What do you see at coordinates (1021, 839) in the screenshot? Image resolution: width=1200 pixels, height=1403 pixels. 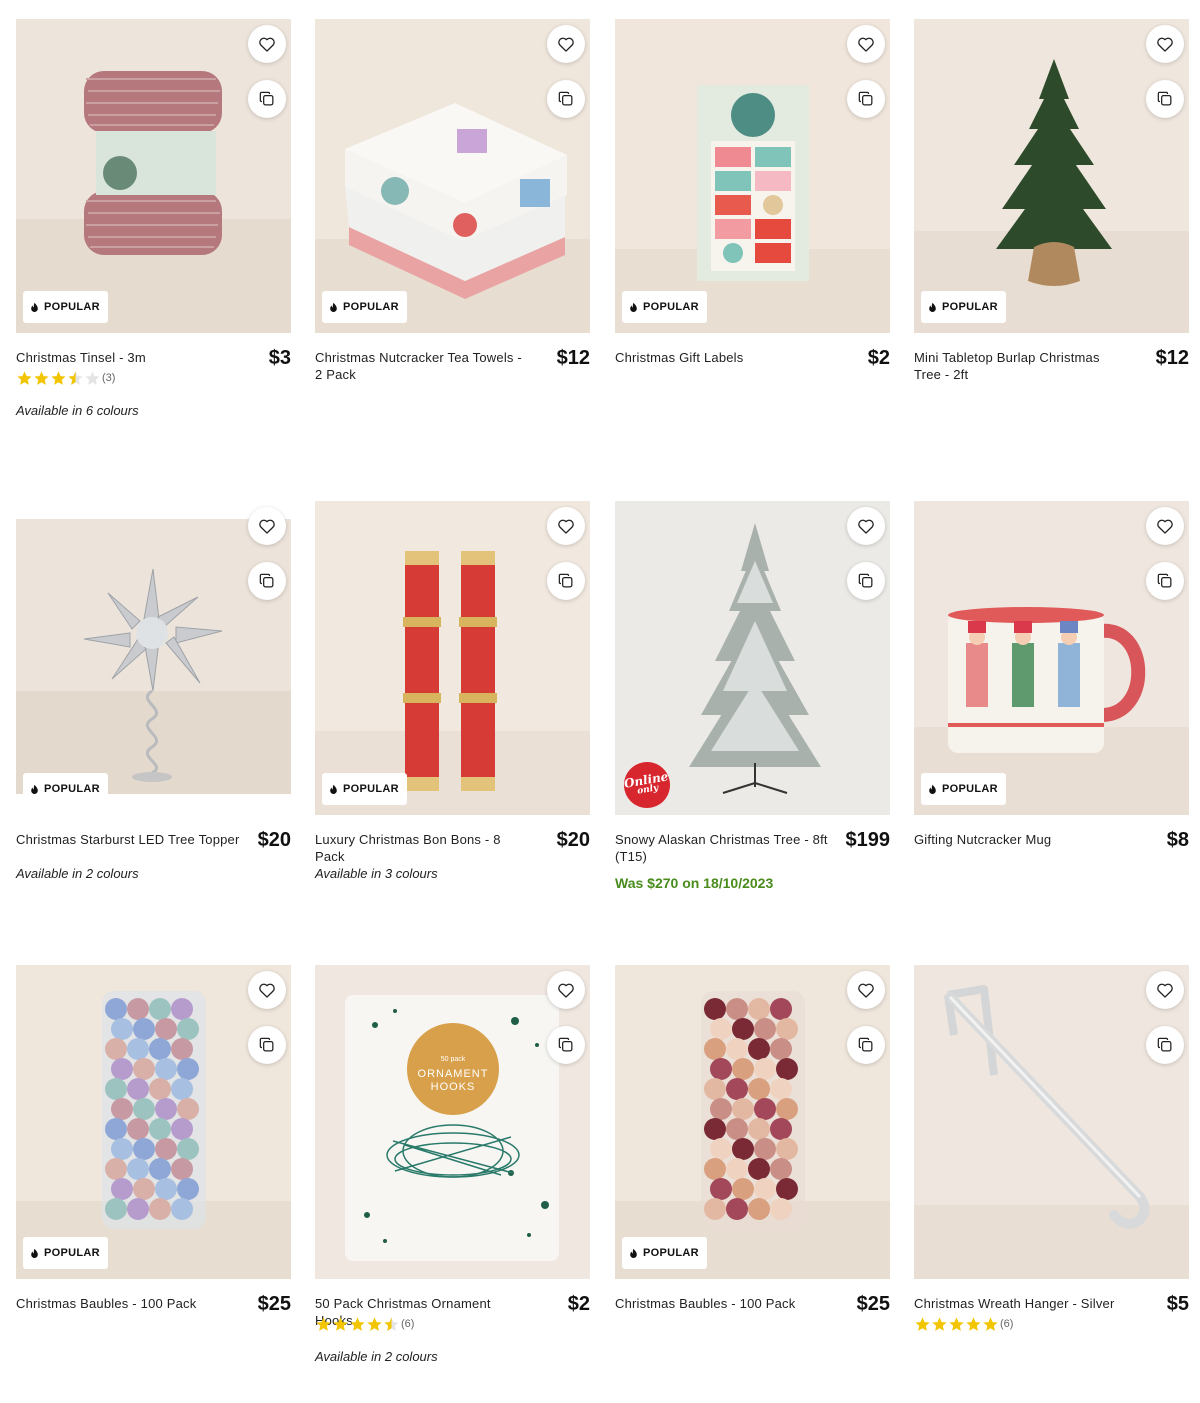 I see `product-name: Gifting Nutcracker Mug` at bounding box center [1021, 839].